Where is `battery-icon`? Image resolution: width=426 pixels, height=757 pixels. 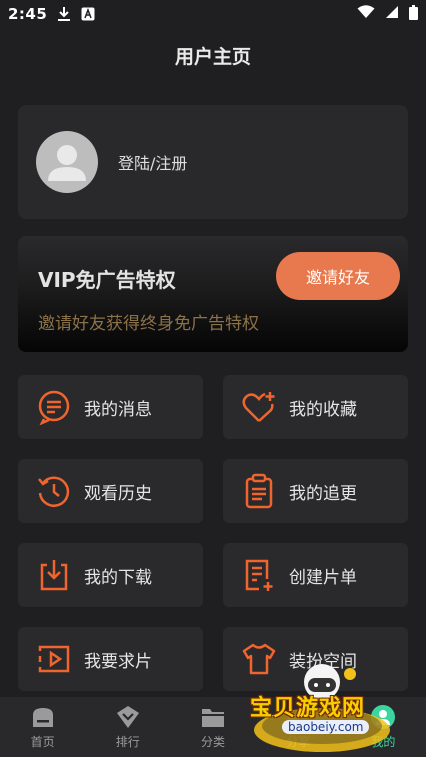 battery-icon is located at coordinates (413, 14).